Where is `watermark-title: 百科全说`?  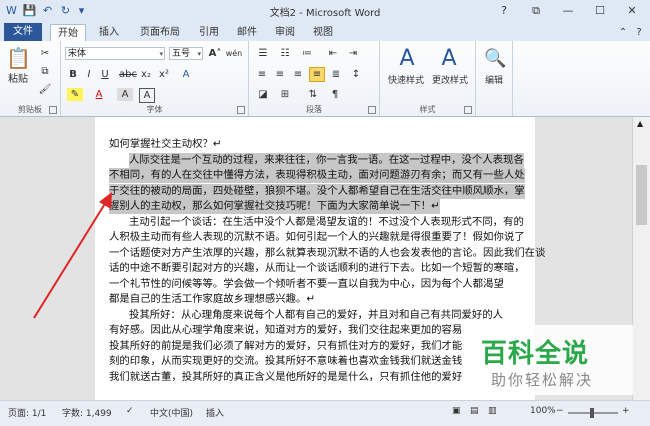
watermark-title: 百科全说 is located at coordinates (535, 354).